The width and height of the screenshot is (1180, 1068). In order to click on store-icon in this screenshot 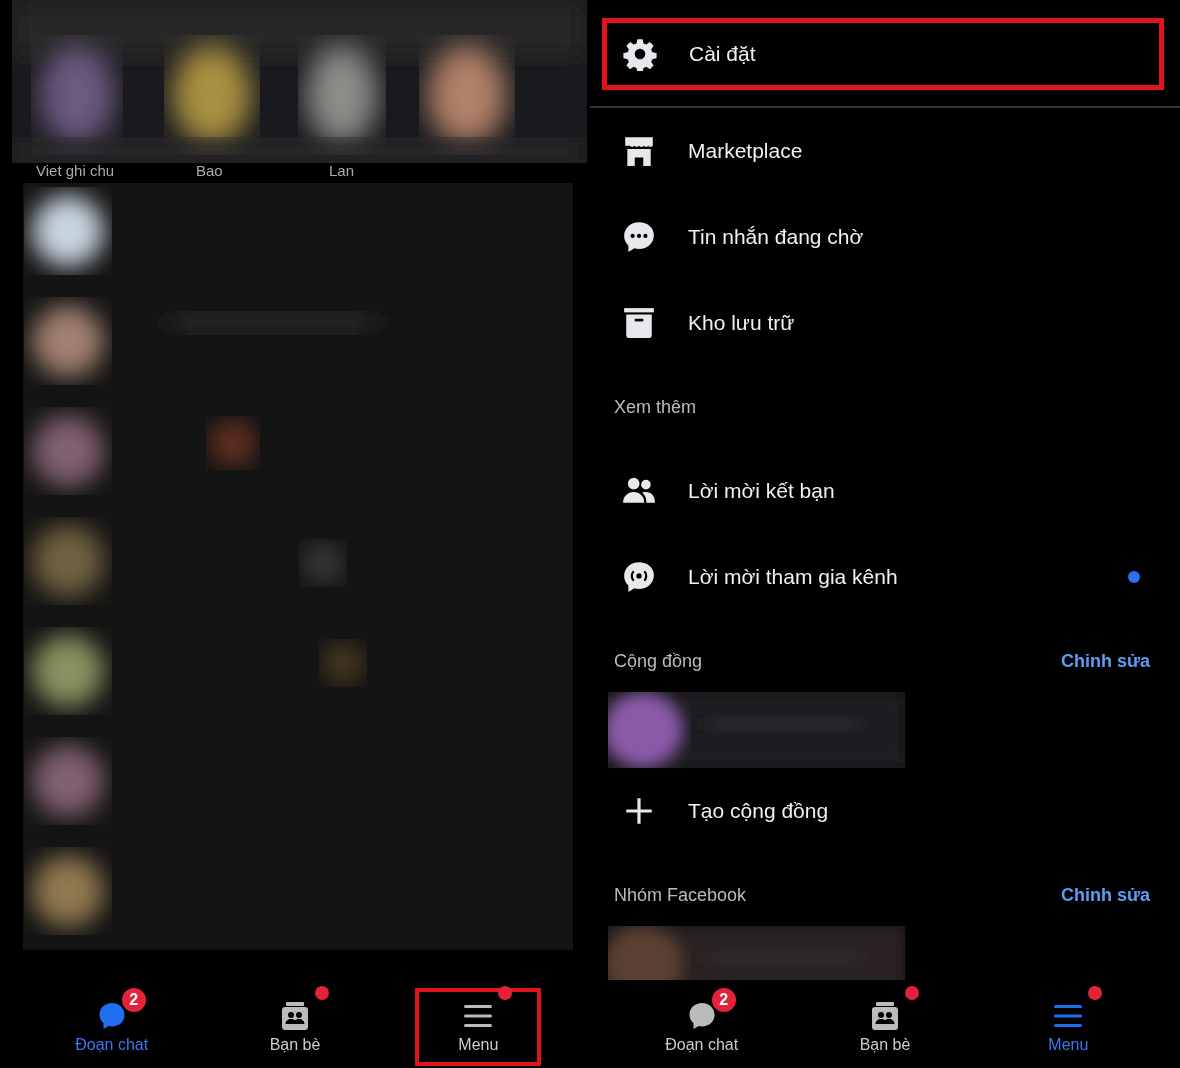, I will do `click(639, 151)`.